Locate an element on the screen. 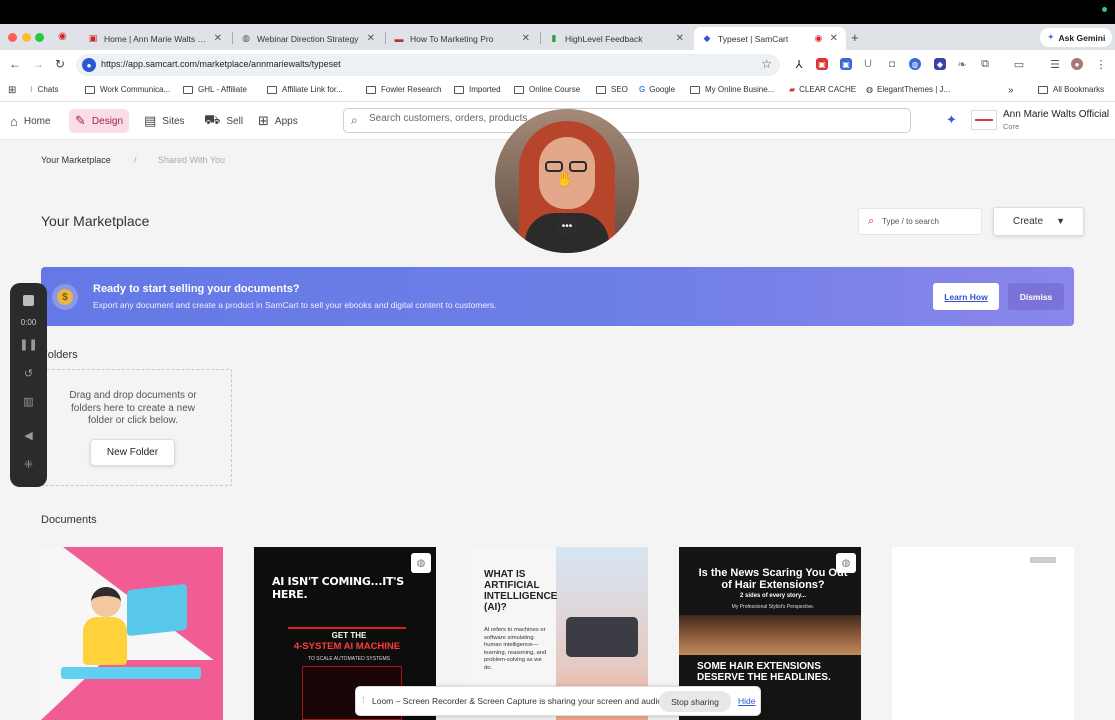  bookmark-label: CLEAR CACHE is located at coordinates (828, 89).